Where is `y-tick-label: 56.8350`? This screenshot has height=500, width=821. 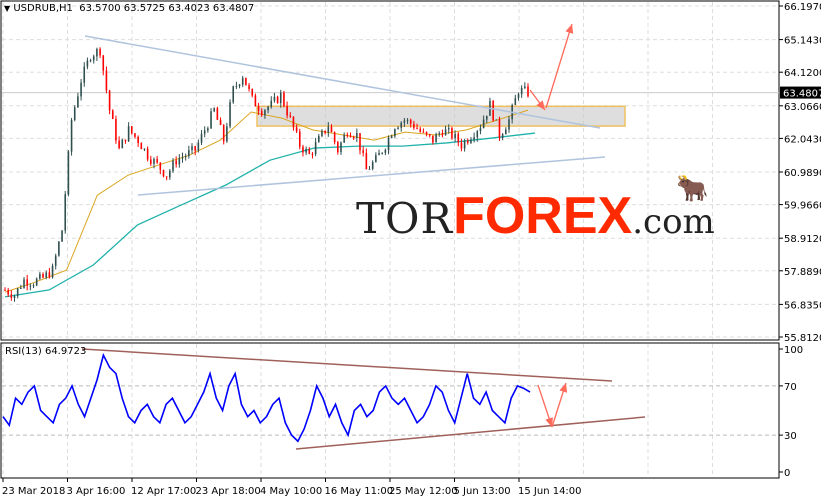
y-tick-label: 56.8350 is located at coordinates (802, 305).